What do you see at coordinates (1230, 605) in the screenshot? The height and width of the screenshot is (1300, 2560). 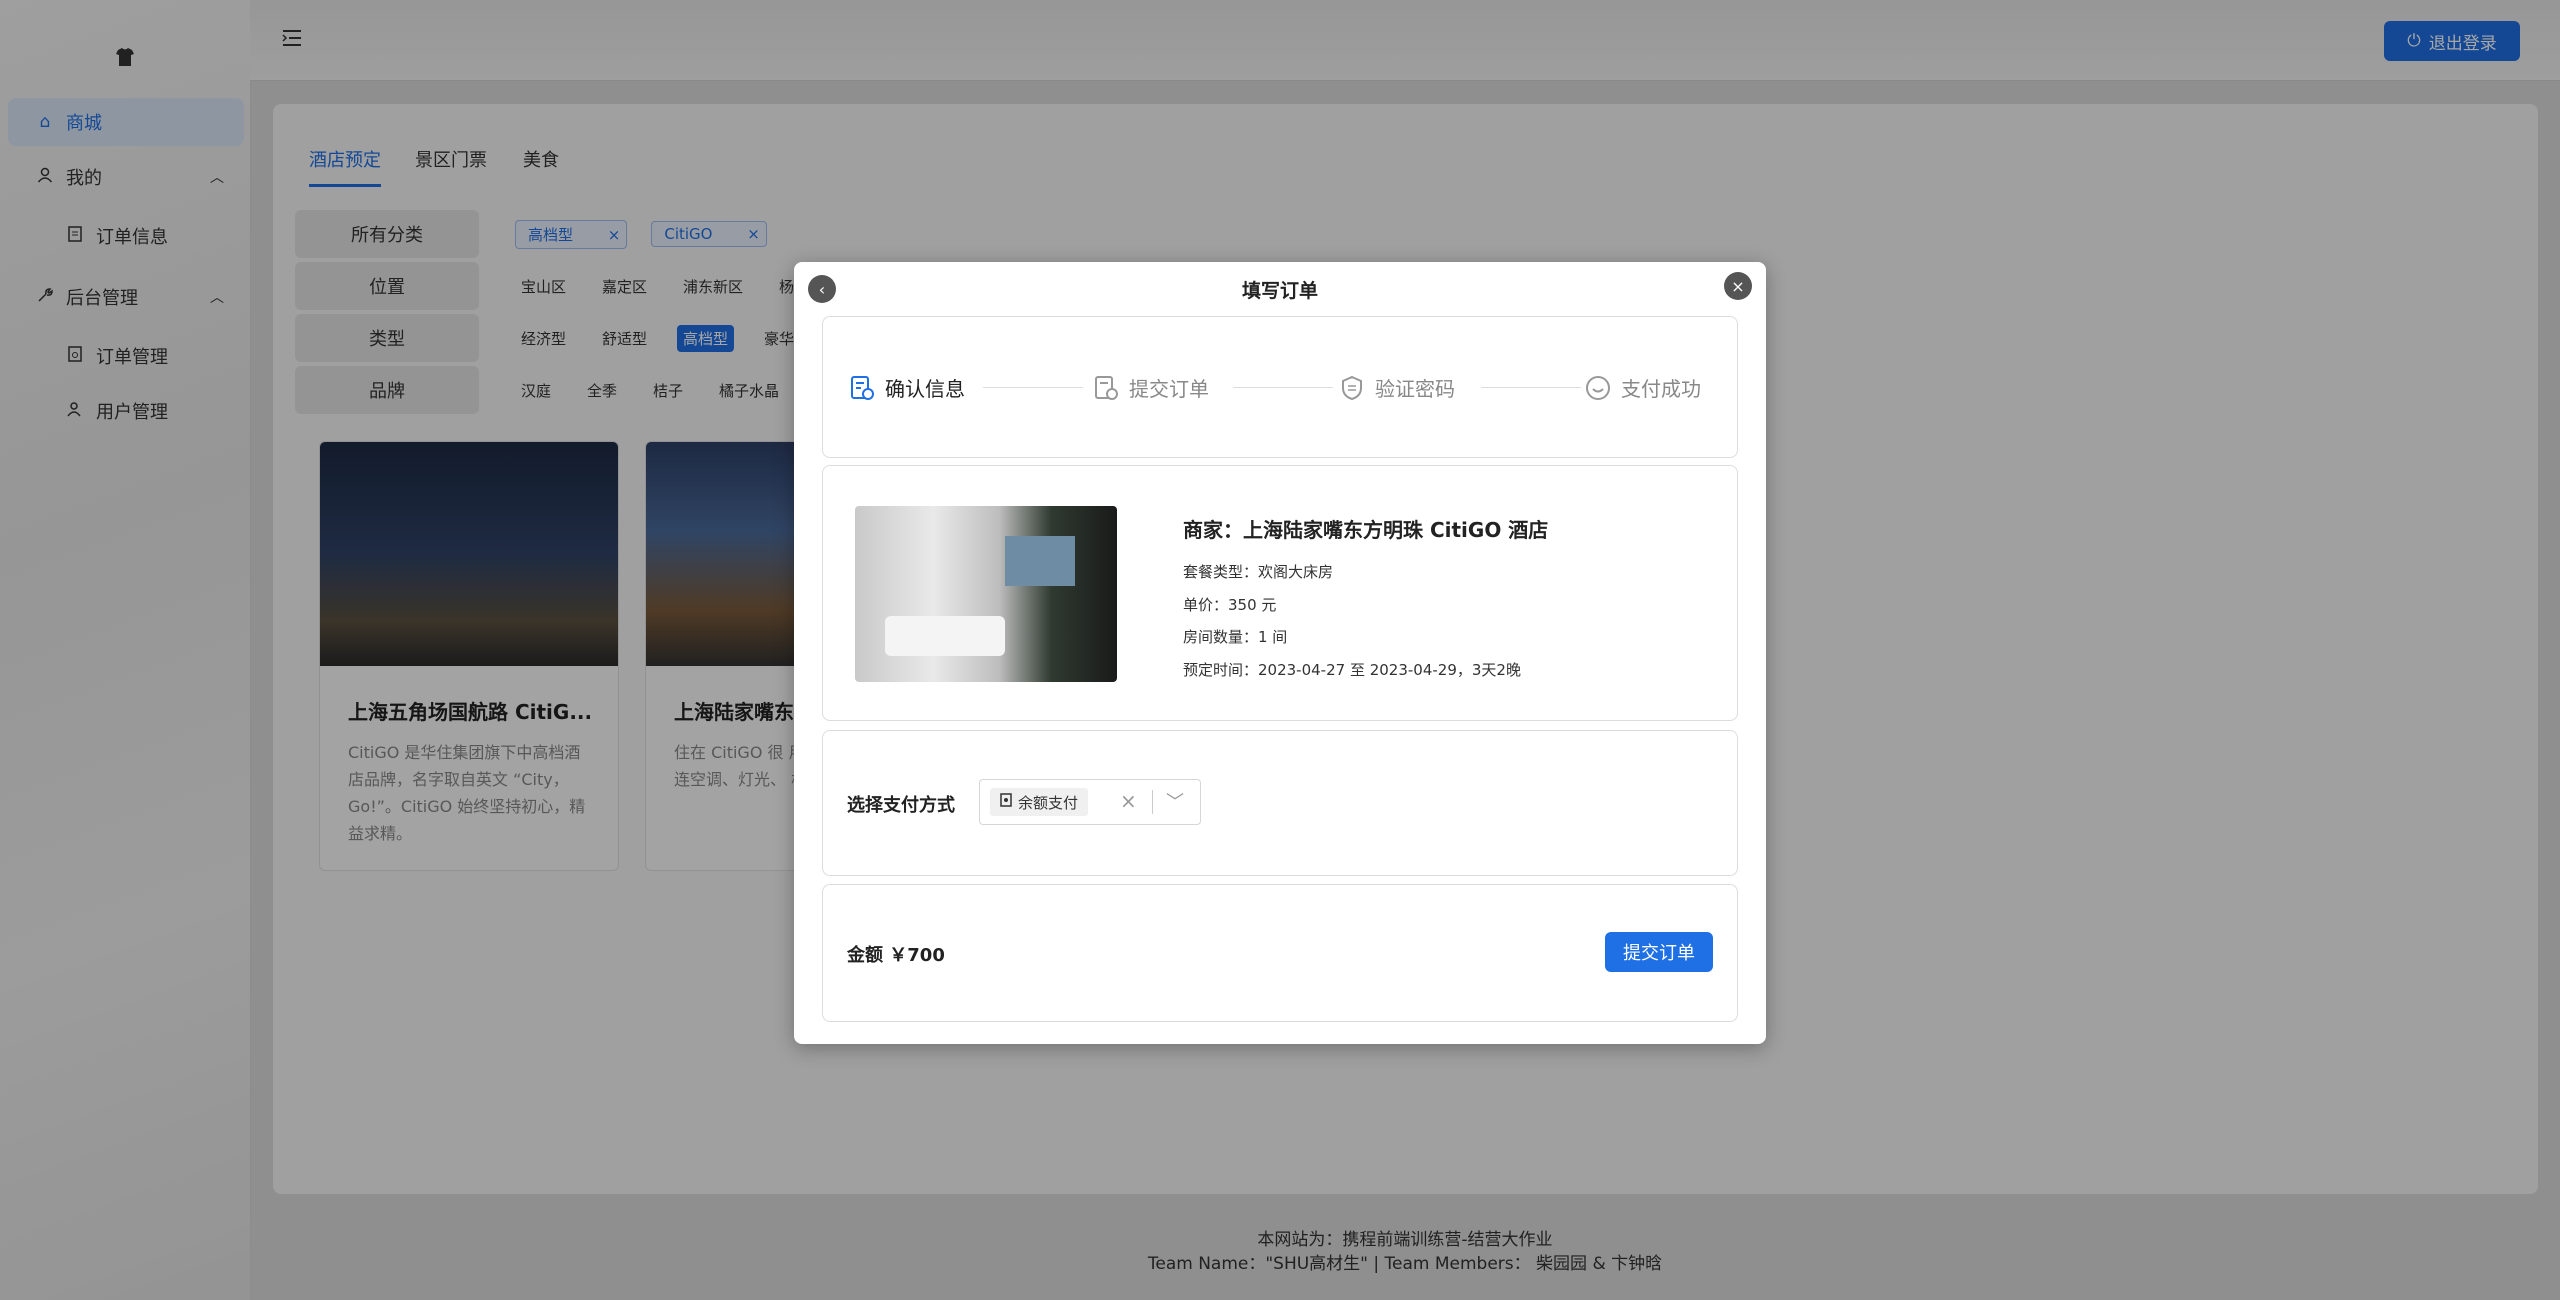 I see `unit-price: 单价：350 元` at bounding box center [1230, 605].